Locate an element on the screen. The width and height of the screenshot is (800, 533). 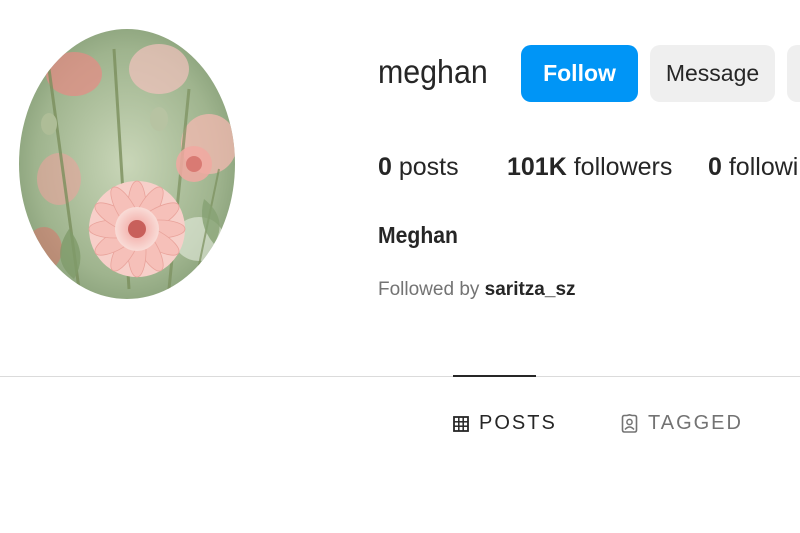
tagged-icon is located at coordinates (629, 423).